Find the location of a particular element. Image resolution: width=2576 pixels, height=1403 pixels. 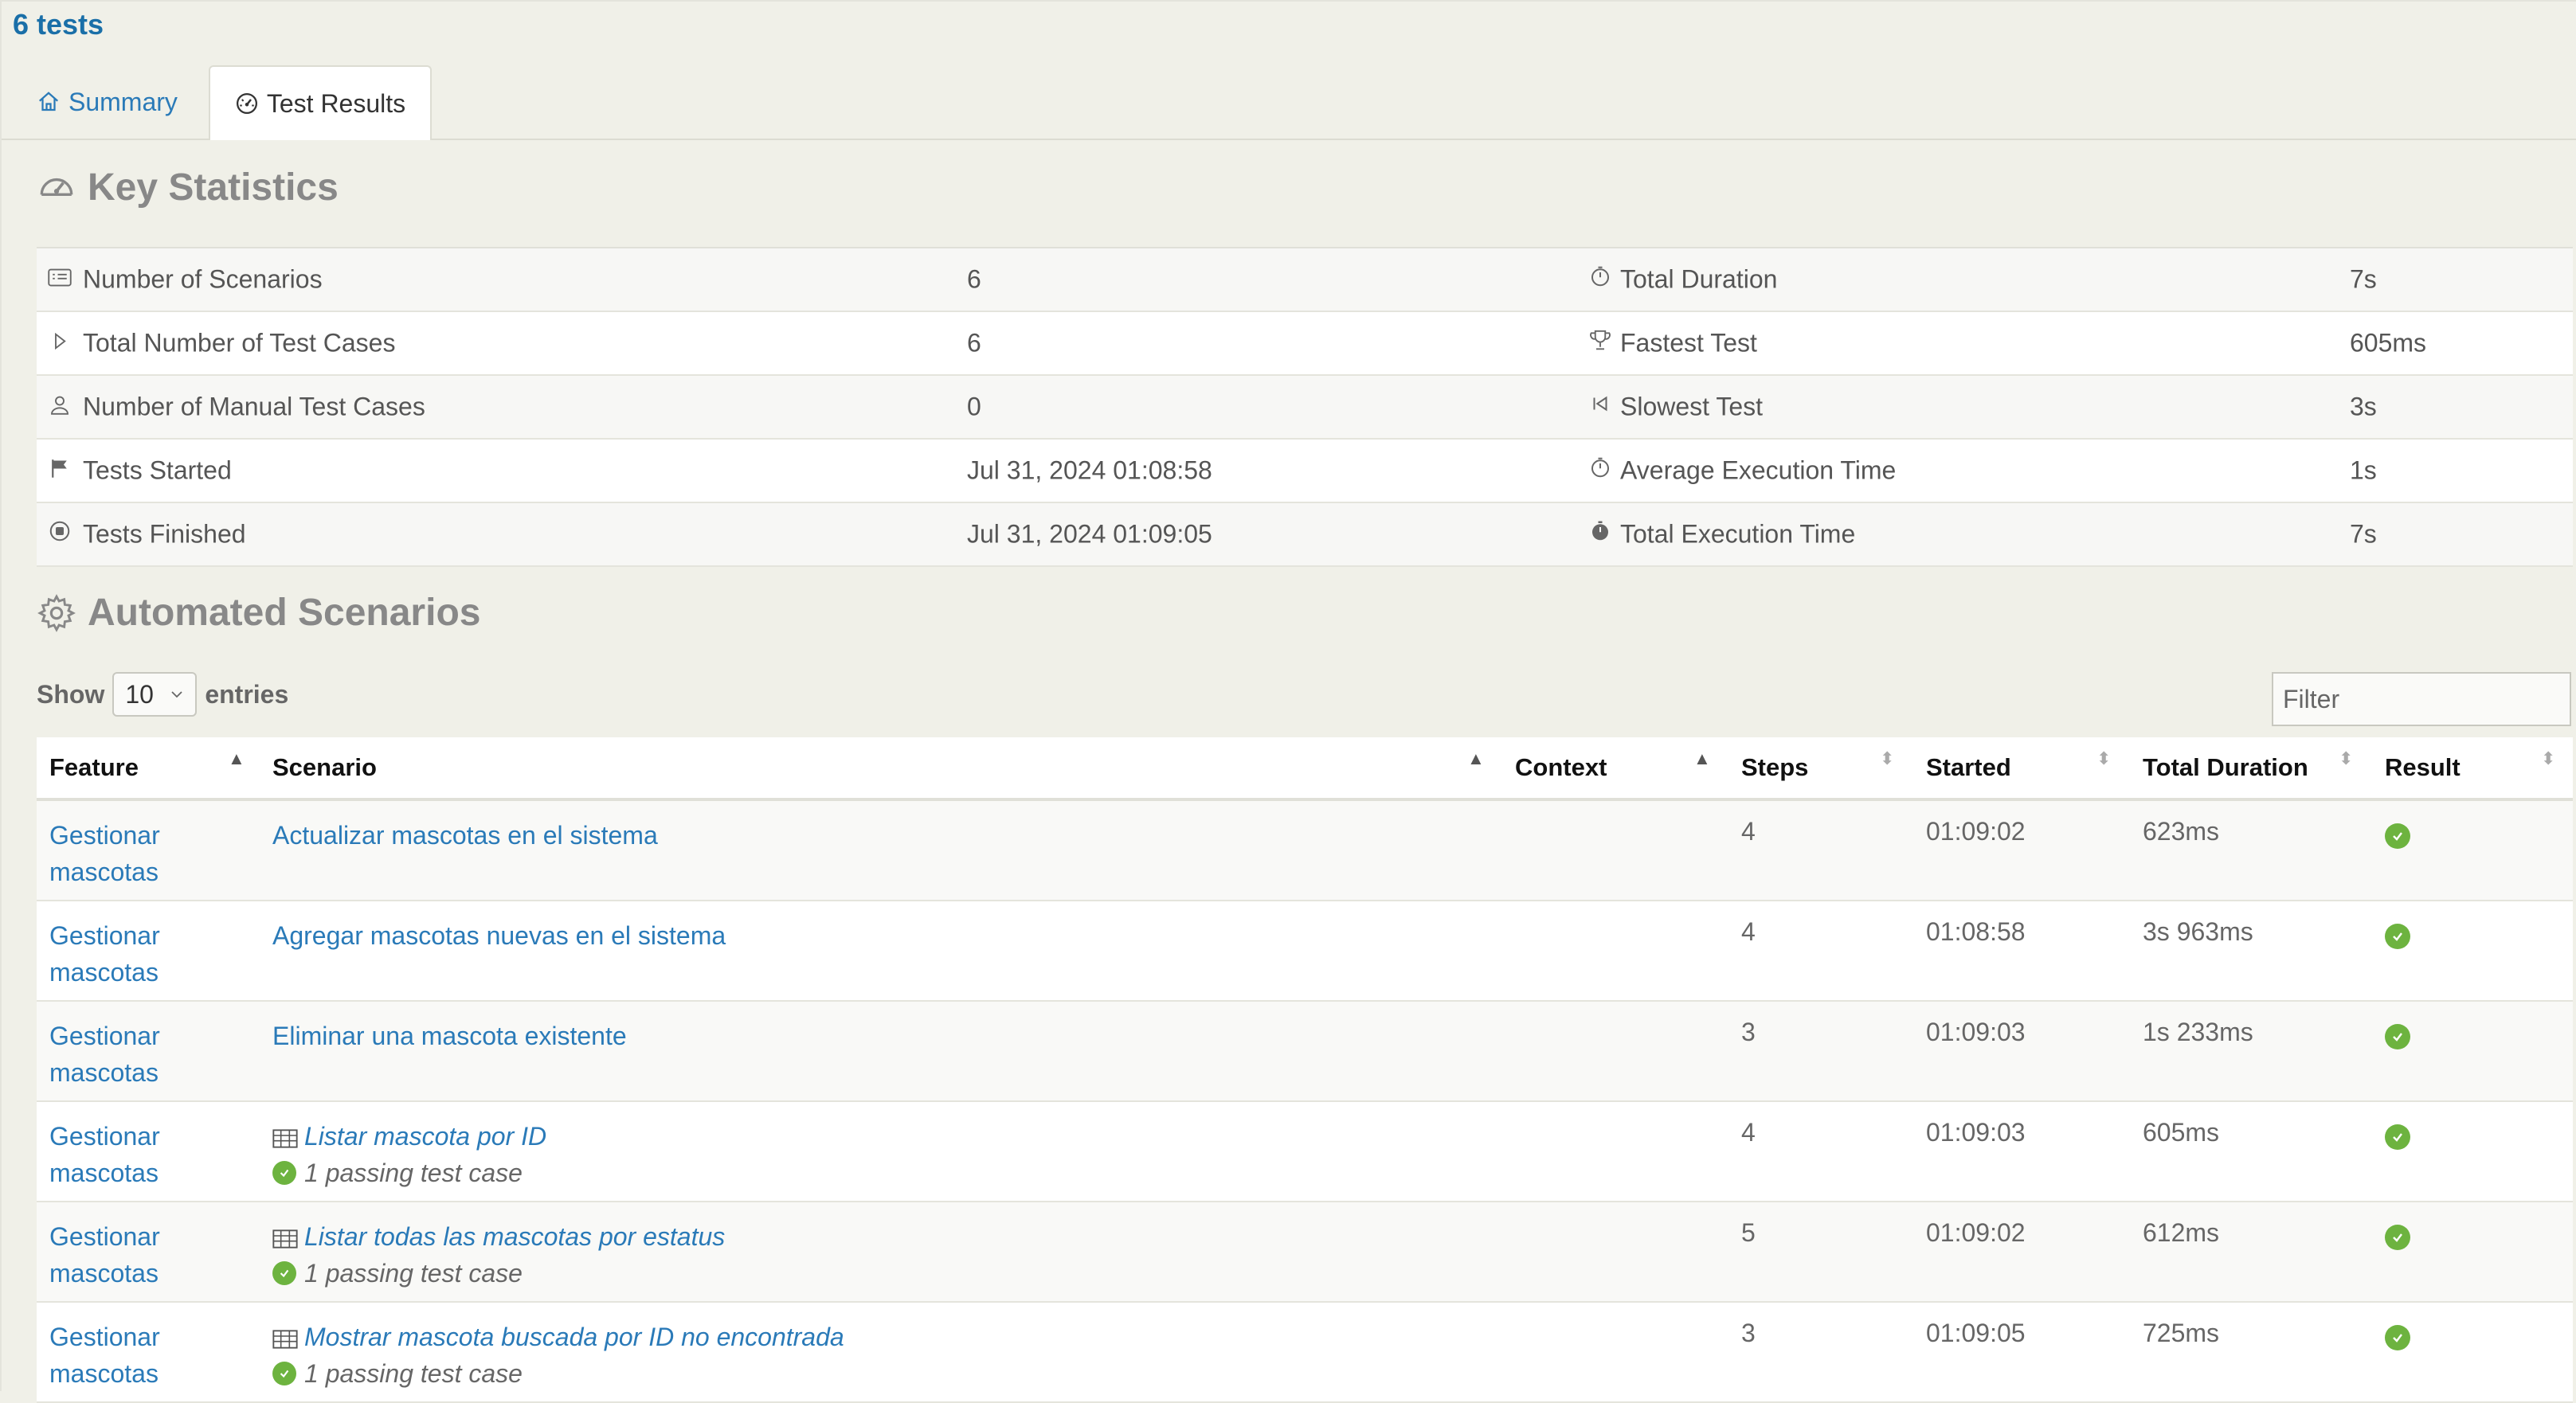

tab-summary: Summary is located at coordinates (107, 102).